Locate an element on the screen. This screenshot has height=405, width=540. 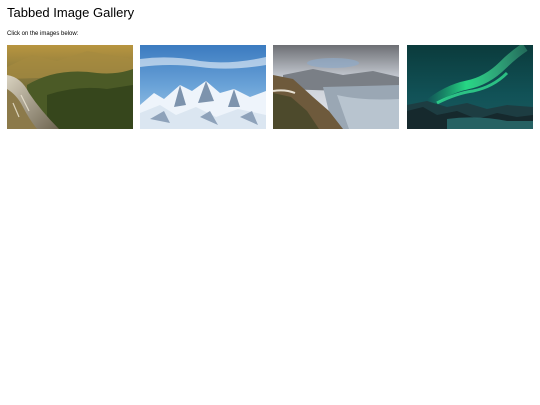
gallery-image-northern-lights is located at coordinates (470, 87).